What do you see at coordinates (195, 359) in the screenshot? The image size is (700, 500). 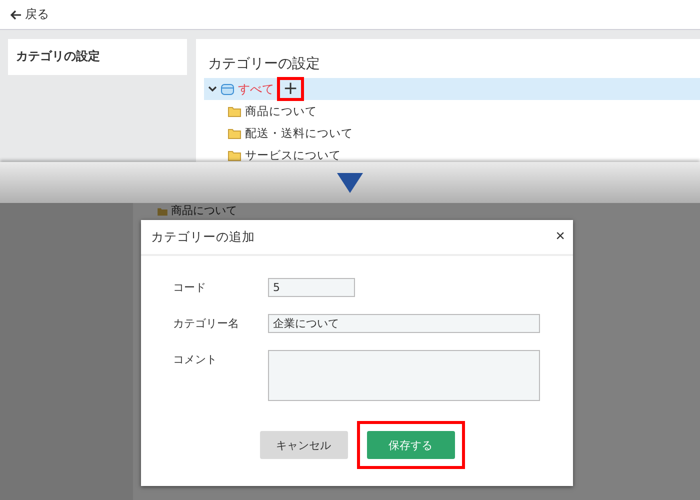 I see `field-label: コメント` at bounding box center [195, 359].